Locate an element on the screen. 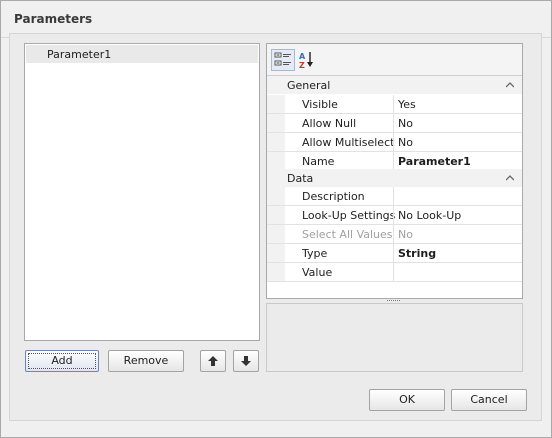 The width and height of the screenshot is (552, 438). property-value: No Look-Up is located at coordinates (429, 215).